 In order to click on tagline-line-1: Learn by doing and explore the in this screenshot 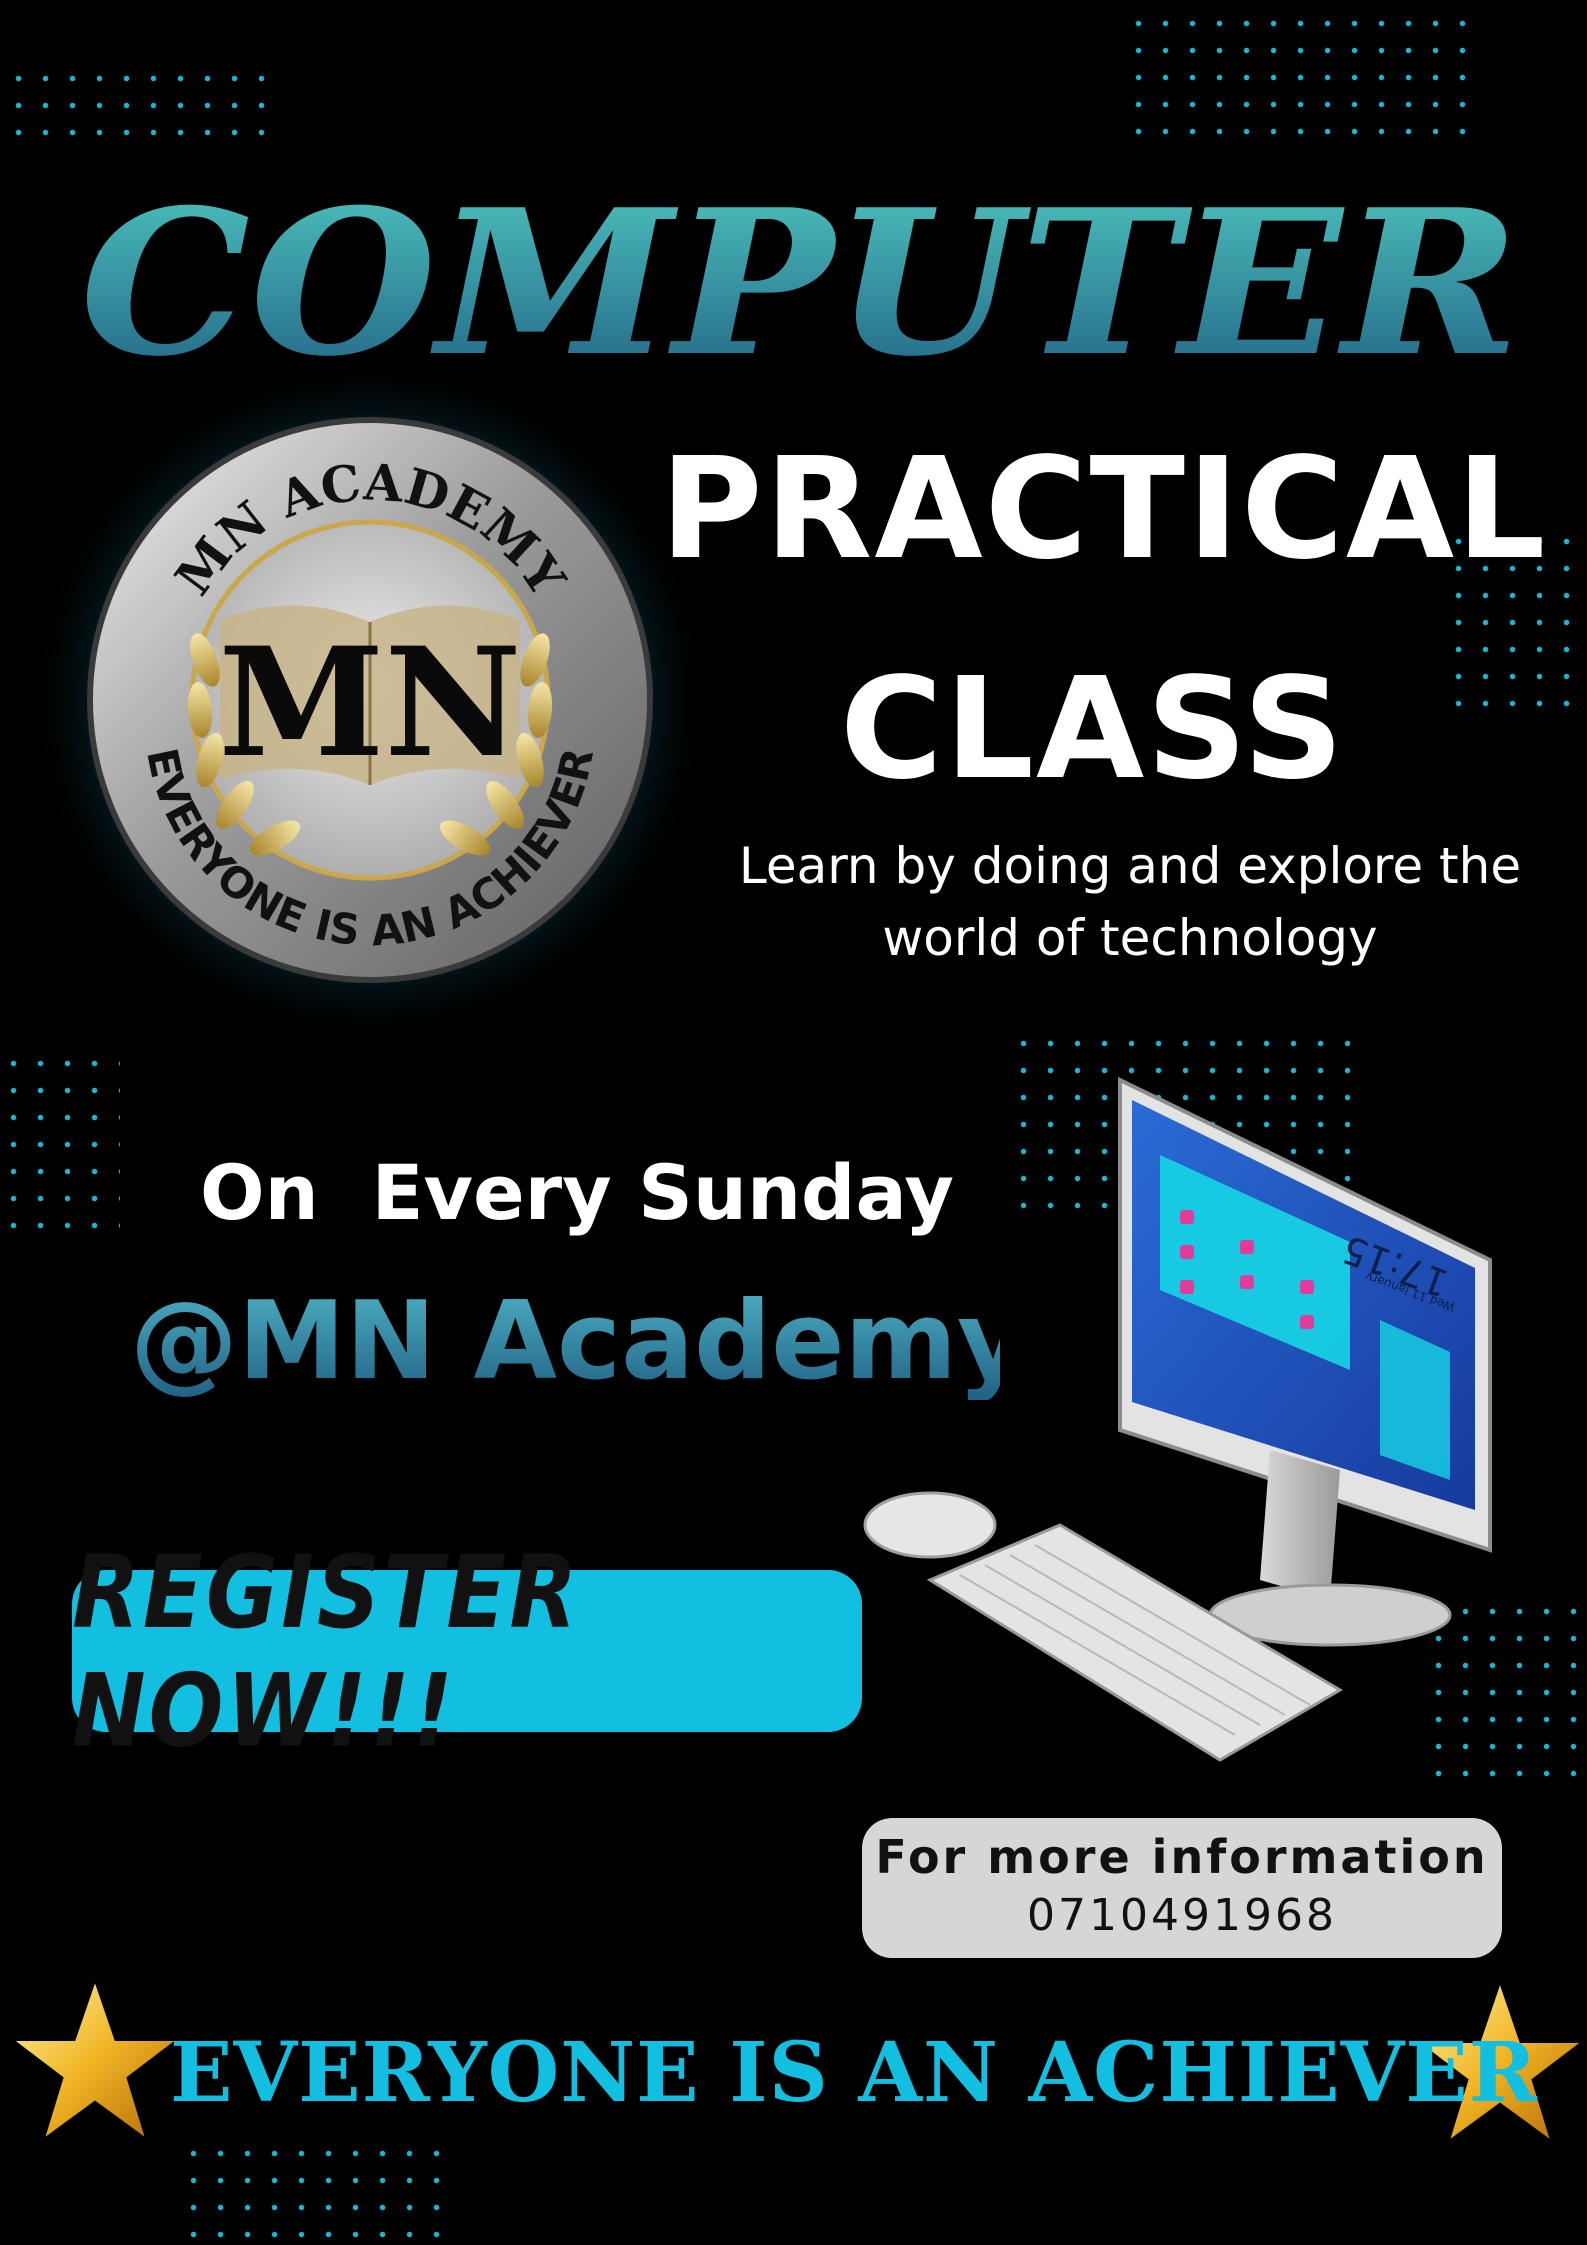, I will do `click(1130, 866)`.